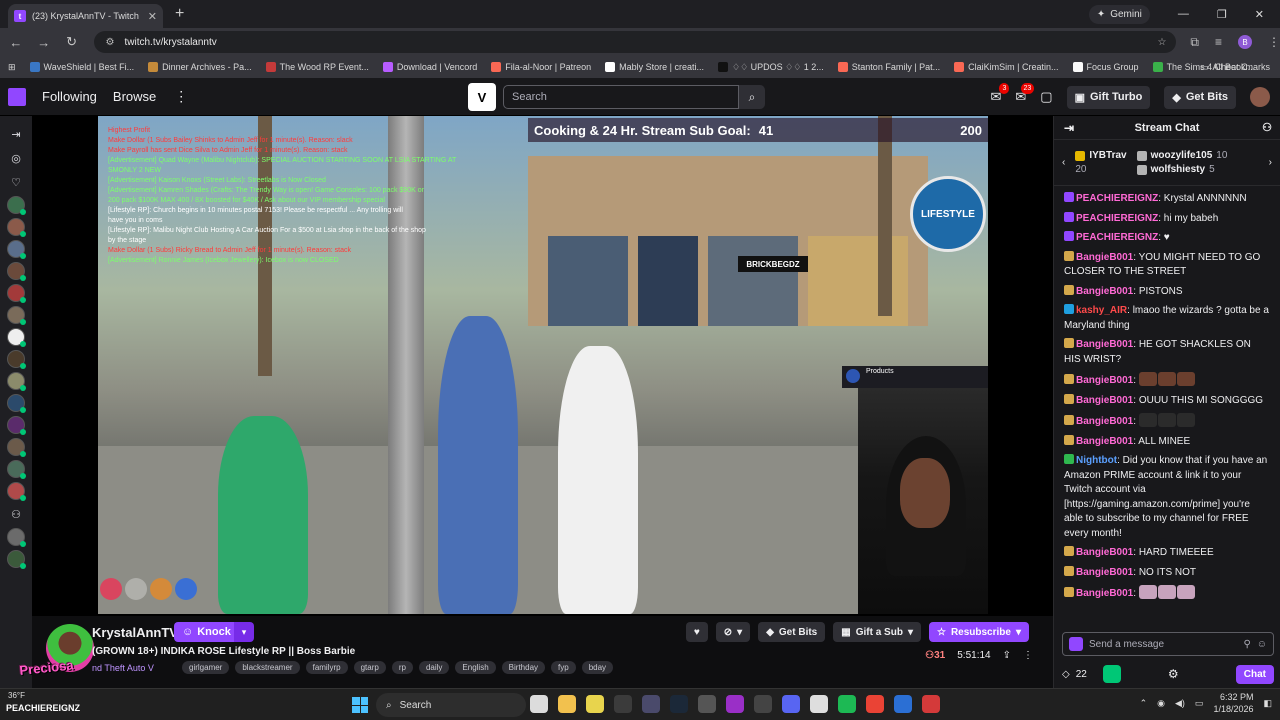 This screenshot has width=1280, height=720. I want to click on music-icon, so click(819, 704).